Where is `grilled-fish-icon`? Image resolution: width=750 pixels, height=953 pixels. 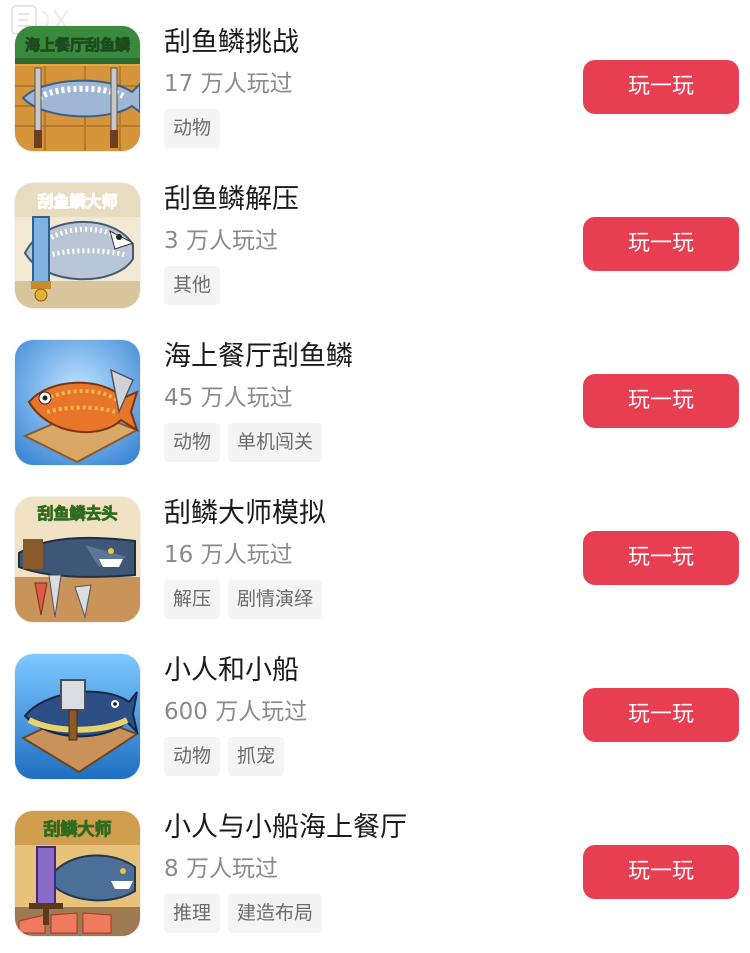 grilled-fish-icon is located at coordinates (77, 402).